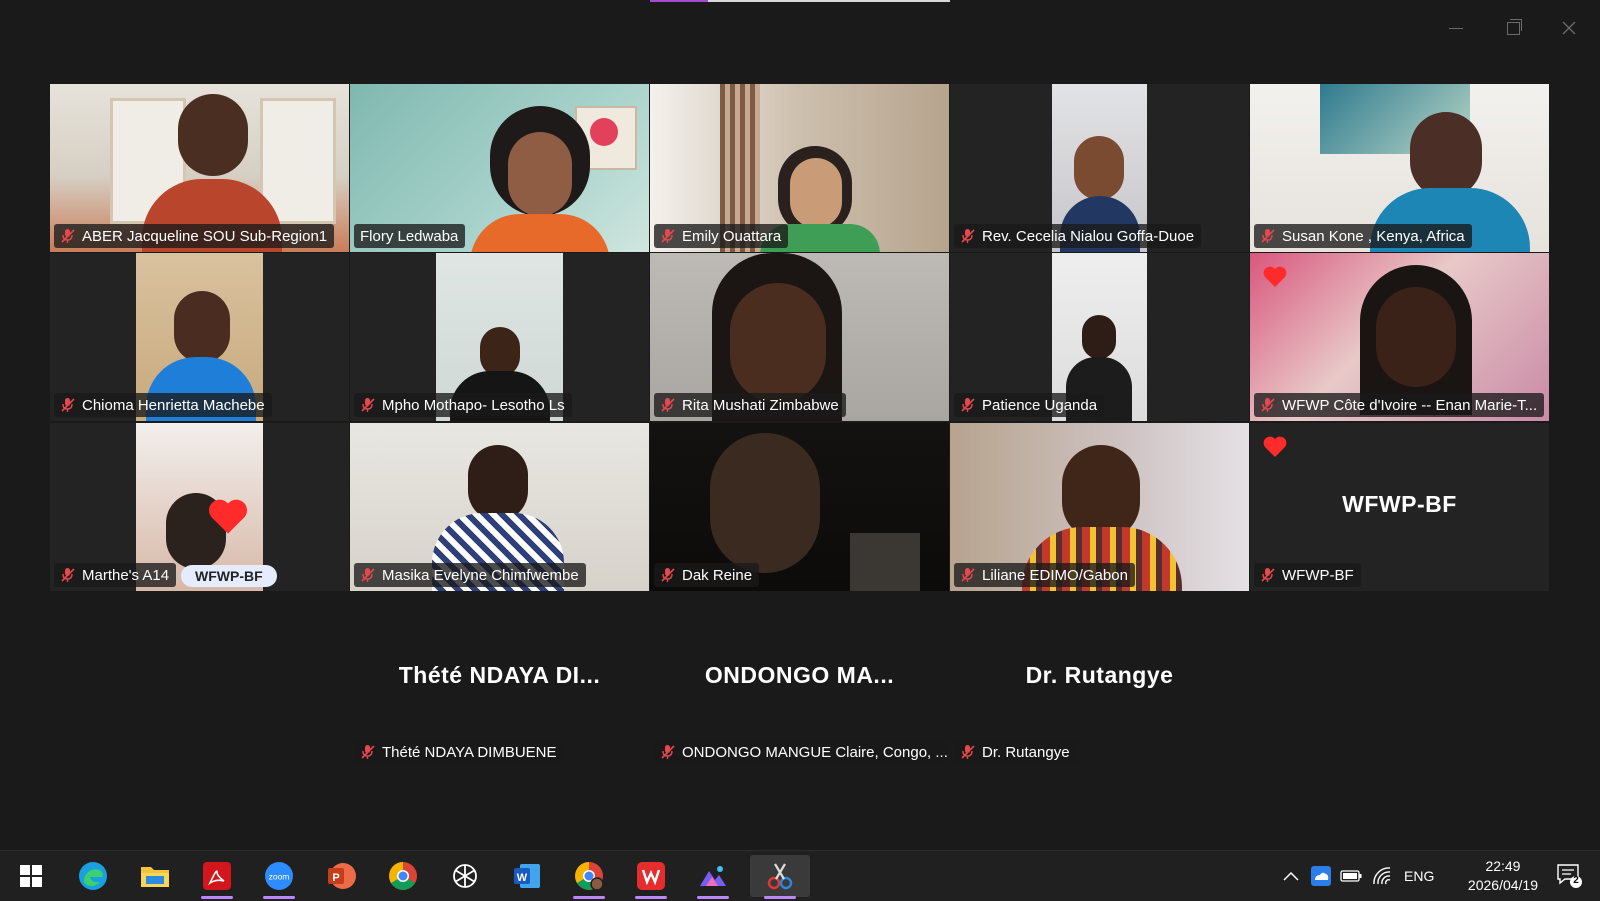 The height and width of the screenshot is (901, 1600). I want to click on taskbar-app-chrome, so click(403, 876).